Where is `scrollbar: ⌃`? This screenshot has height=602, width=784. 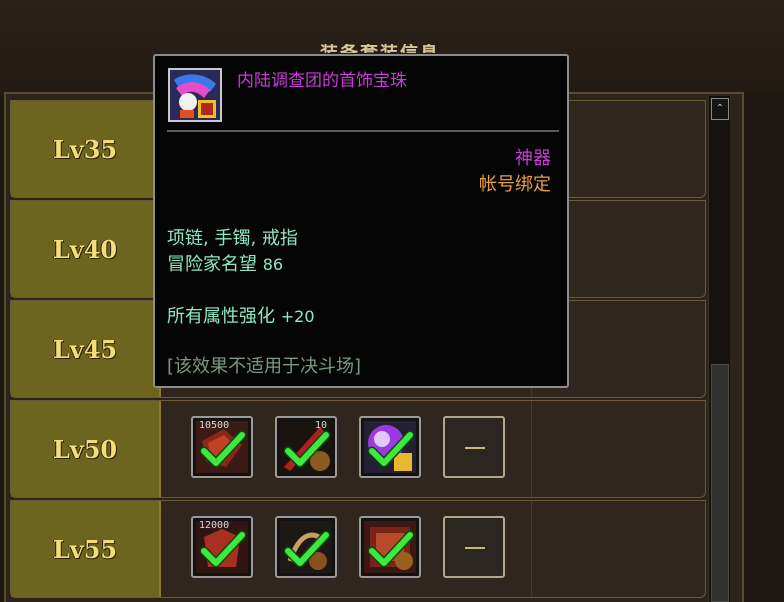
scrollbar: ⌃ is located at coordinates (719, 349).